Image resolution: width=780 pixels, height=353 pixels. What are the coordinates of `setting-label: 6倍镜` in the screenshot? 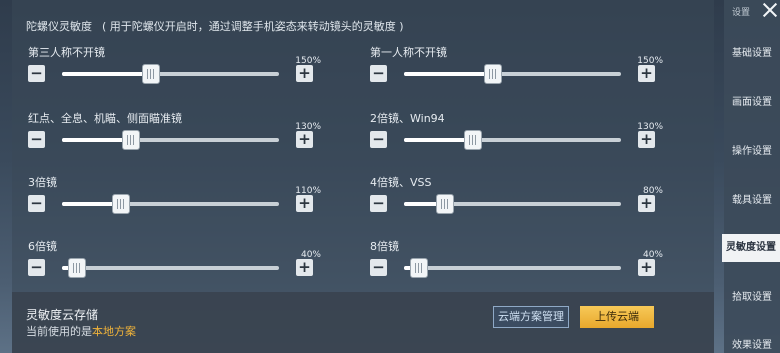 It's located at (42, 246).